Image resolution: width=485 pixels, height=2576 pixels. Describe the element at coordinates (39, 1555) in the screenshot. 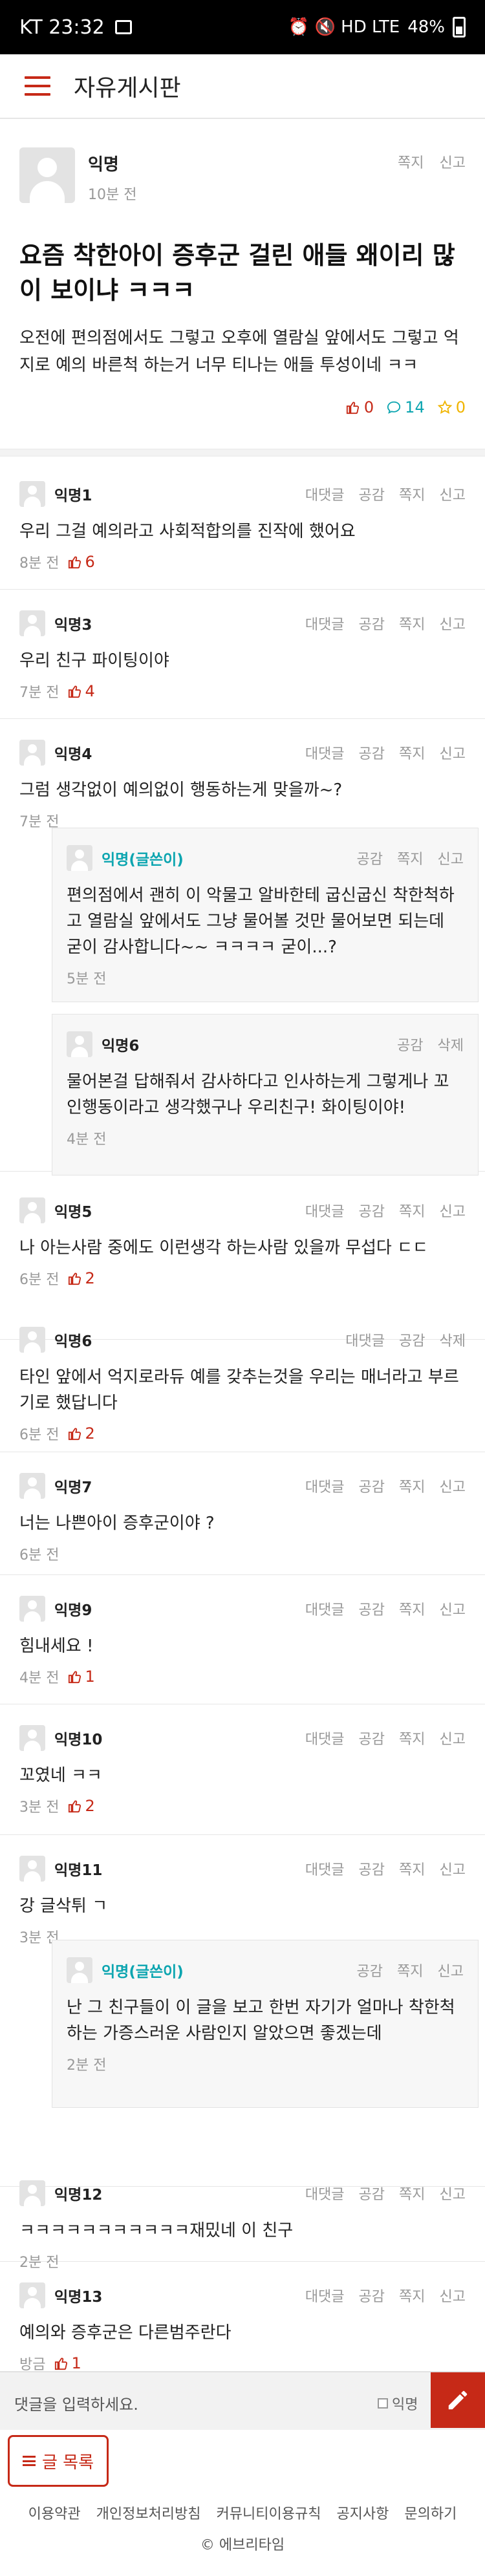

I see `comment-time: 6분 전` at that location.